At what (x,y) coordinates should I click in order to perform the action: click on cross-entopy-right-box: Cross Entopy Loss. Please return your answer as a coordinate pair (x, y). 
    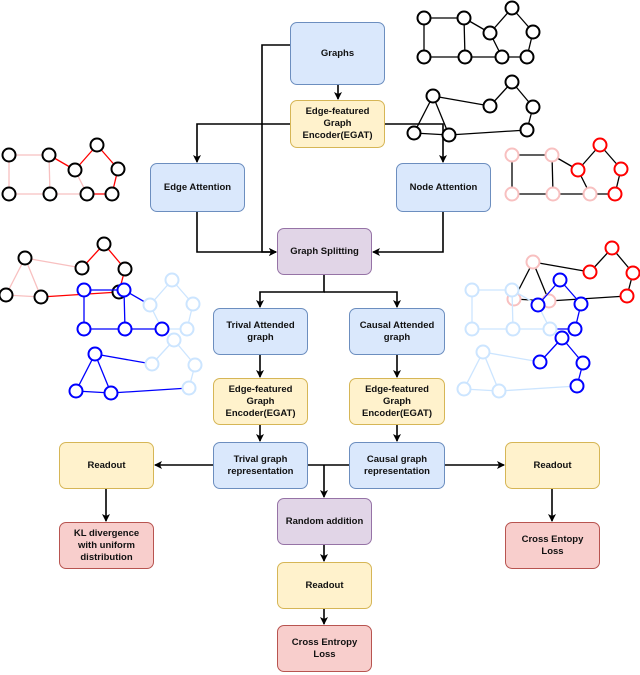
    Looking at the image, I should click on (552, 545).